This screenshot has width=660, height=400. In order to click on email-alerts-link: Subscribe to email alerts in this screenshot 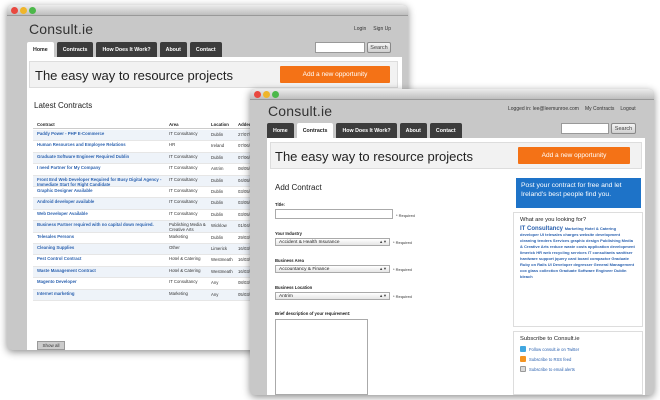, I will do `click(578, 369)`.